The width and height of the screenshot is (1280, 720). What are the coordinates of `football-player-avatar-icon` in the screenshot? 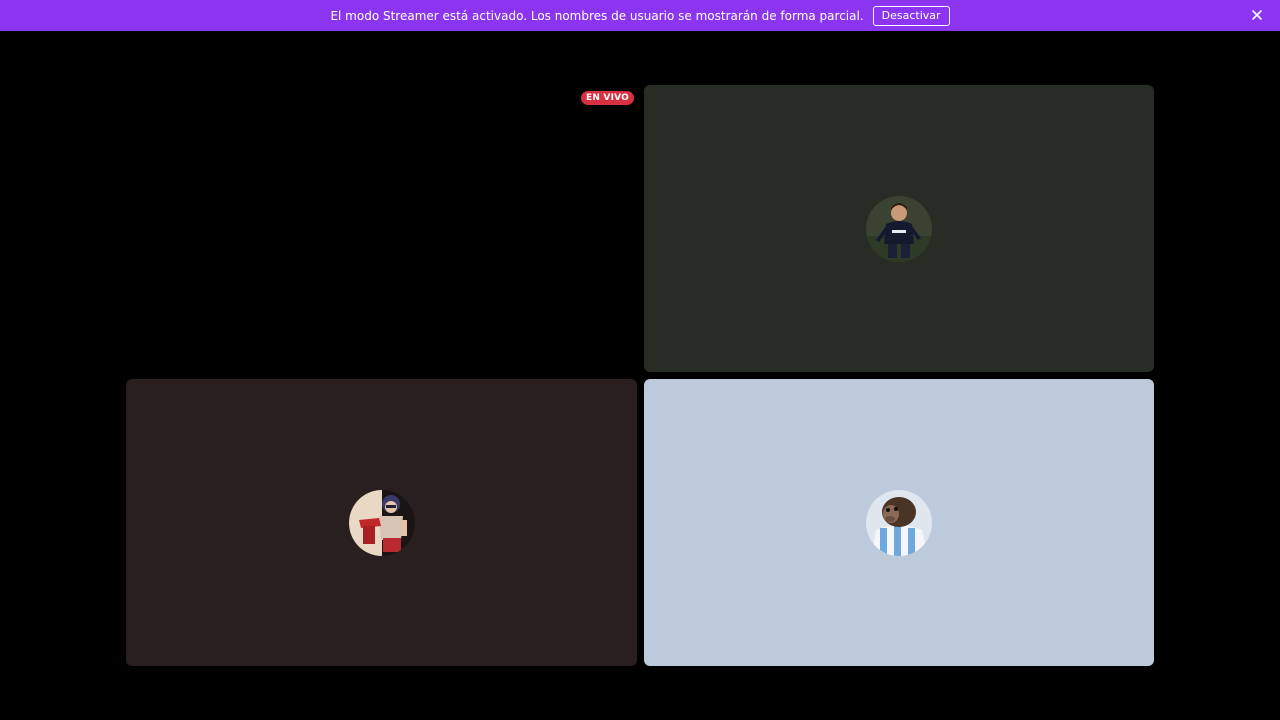 It's located at (899, 228).